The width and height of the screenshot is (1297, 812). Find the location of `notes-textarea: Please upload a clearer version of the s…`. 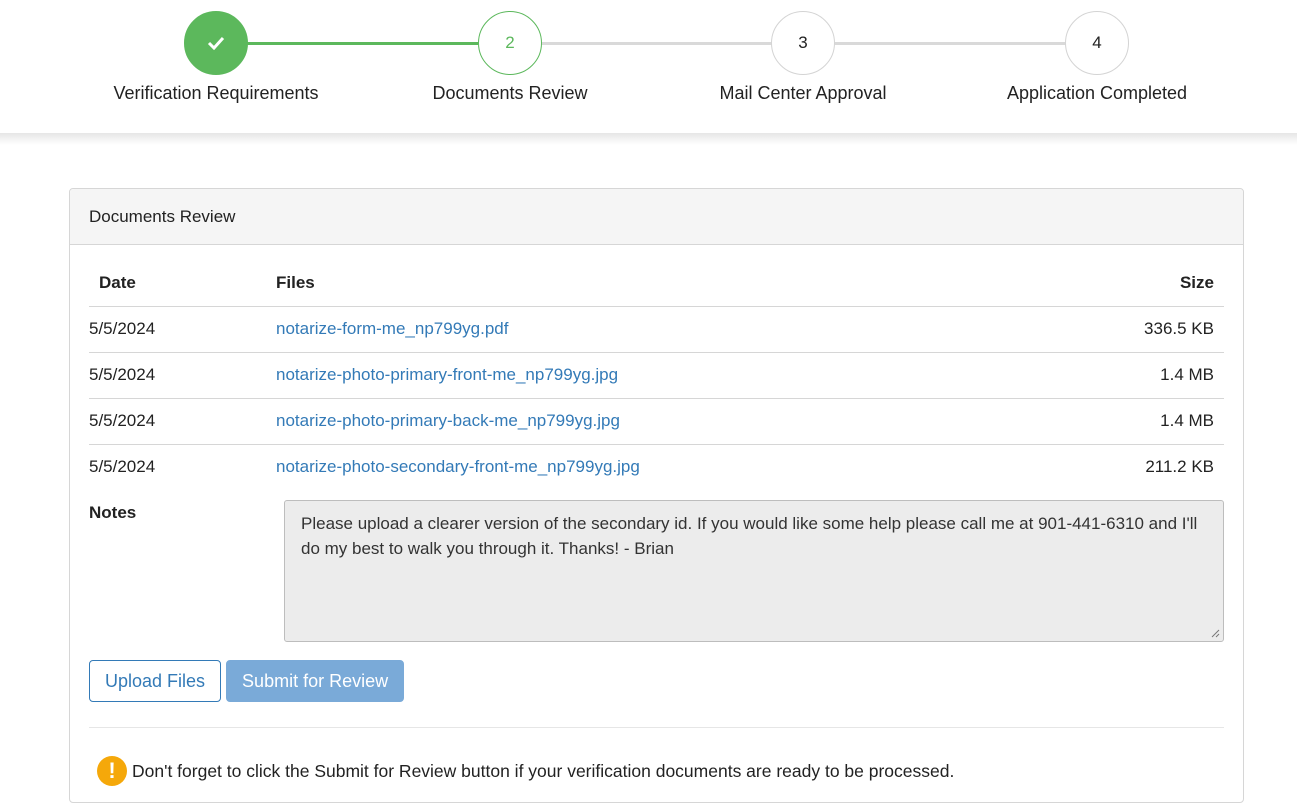

notes-textarea: Please upload a clearer version of the s… is located at coordinates (754, 571).